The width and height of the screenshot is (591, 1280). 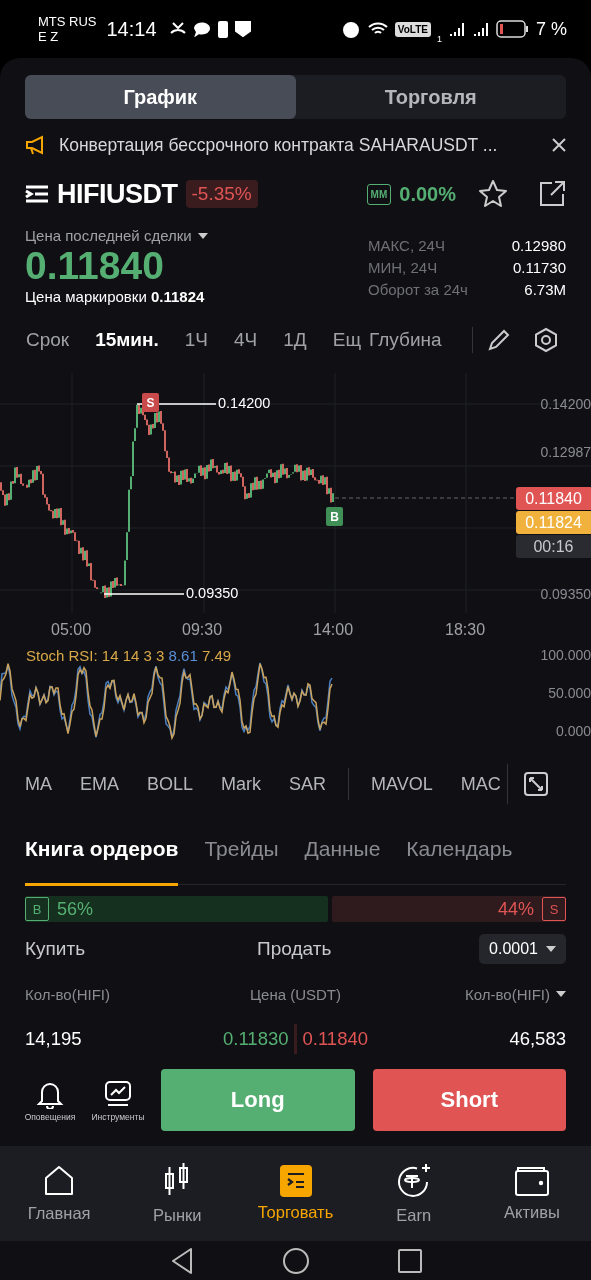 I want to click on battery-percent: 7 %, so click(x=551, y=29).